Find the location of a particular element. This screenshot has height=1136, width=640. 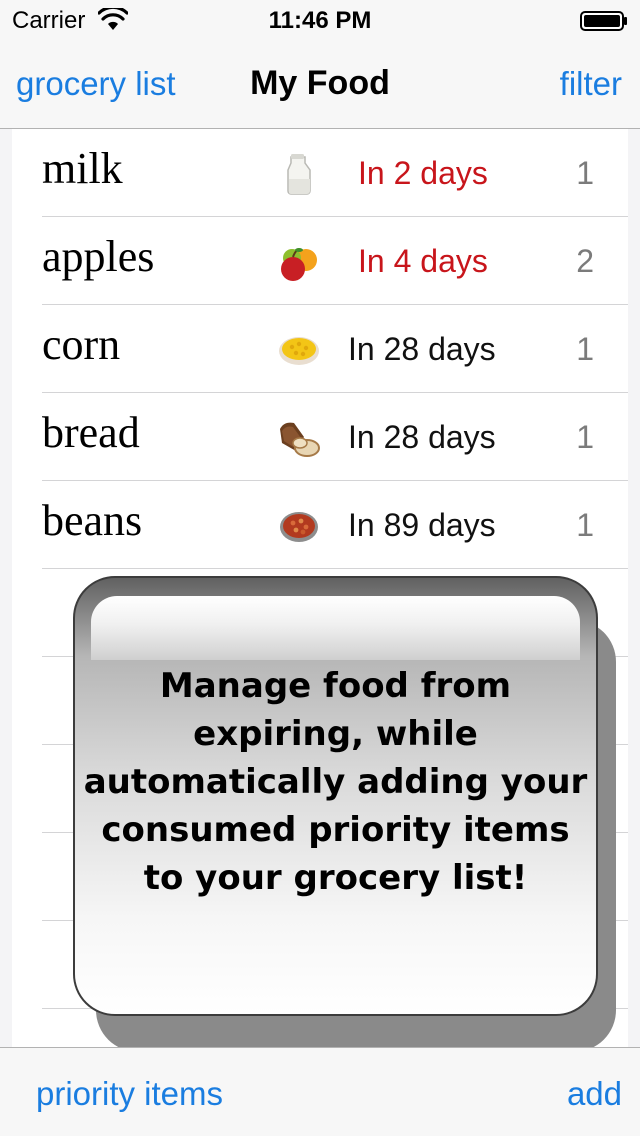

food-name: beans is located at coordinates (92, 520).